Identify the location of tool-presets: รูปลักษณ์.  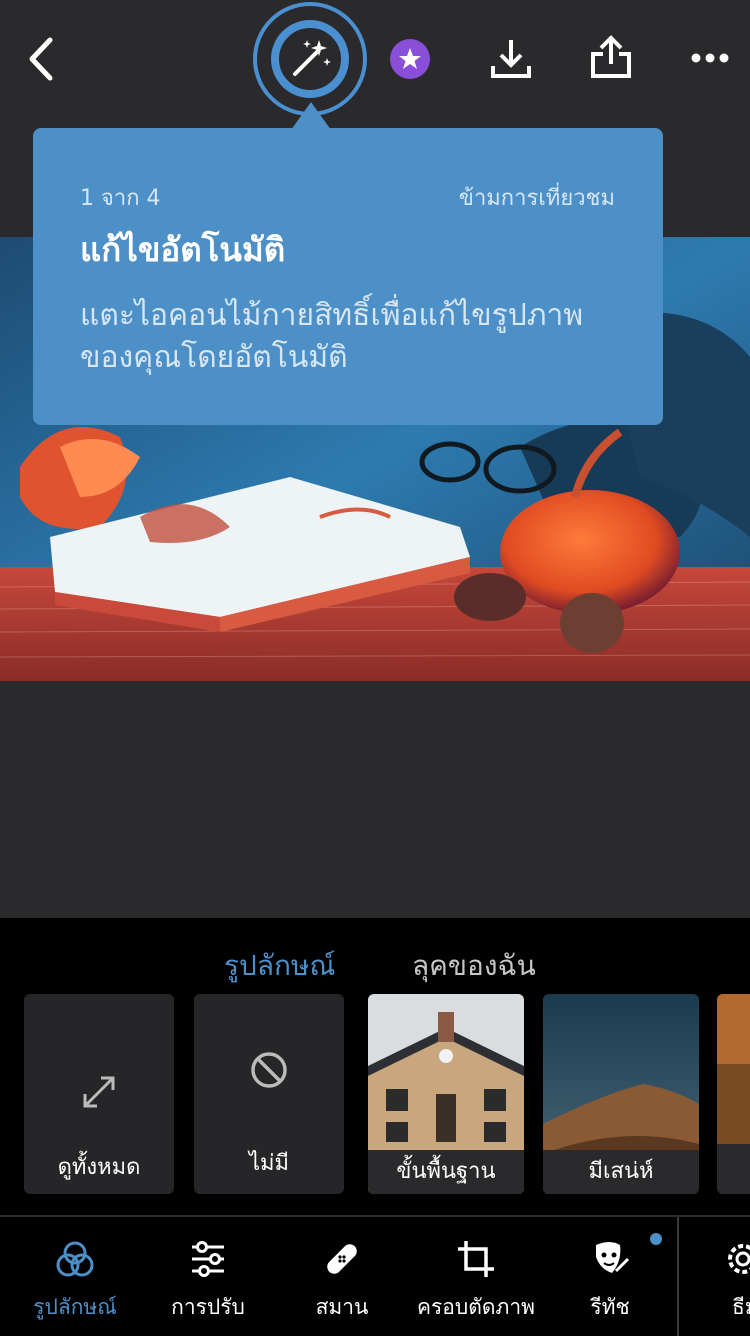
(75, 1276).